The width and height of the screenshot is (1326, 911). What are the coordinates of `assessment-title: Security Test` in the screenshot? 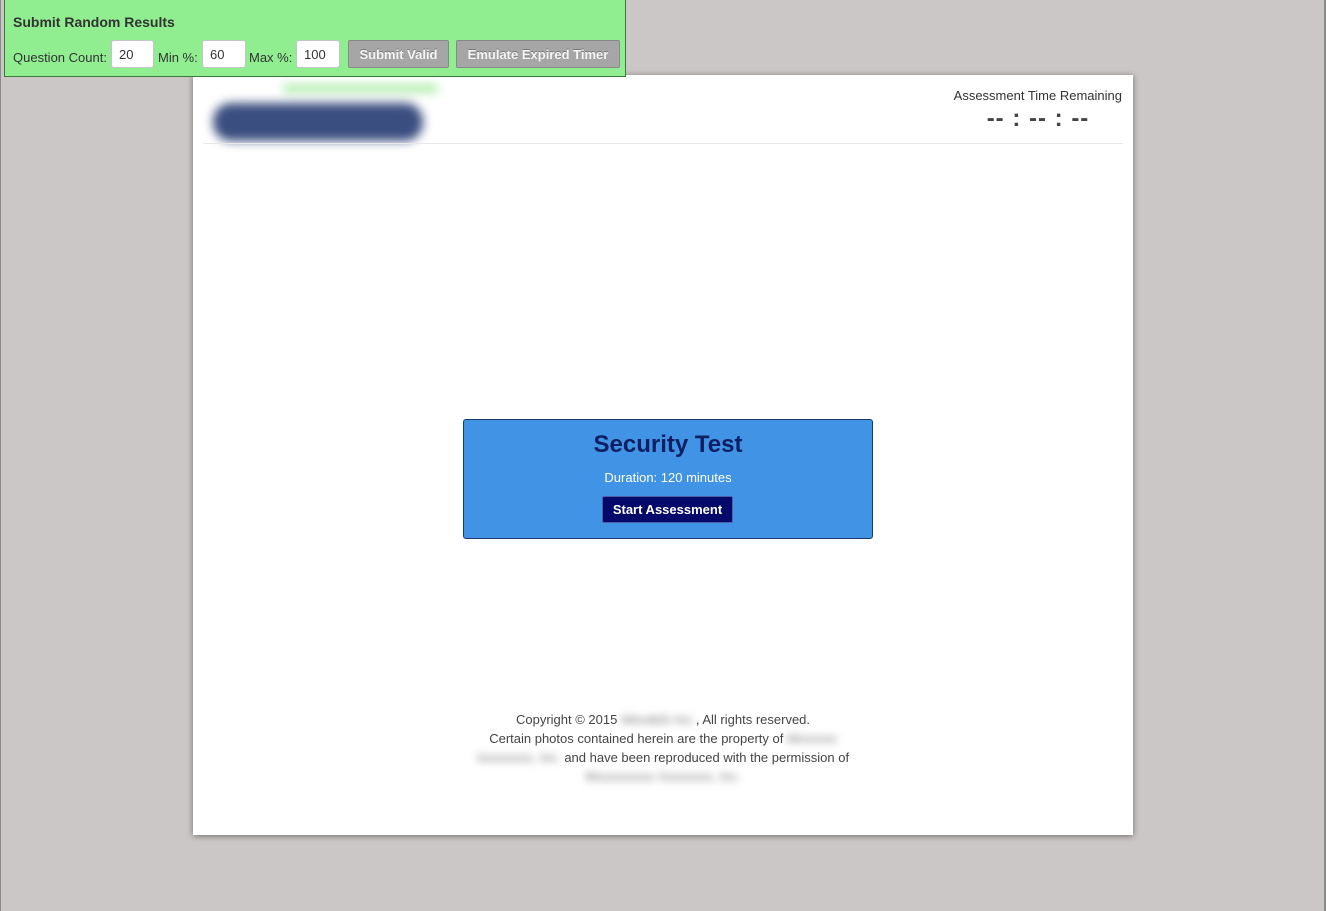 It's located at (668, 444).